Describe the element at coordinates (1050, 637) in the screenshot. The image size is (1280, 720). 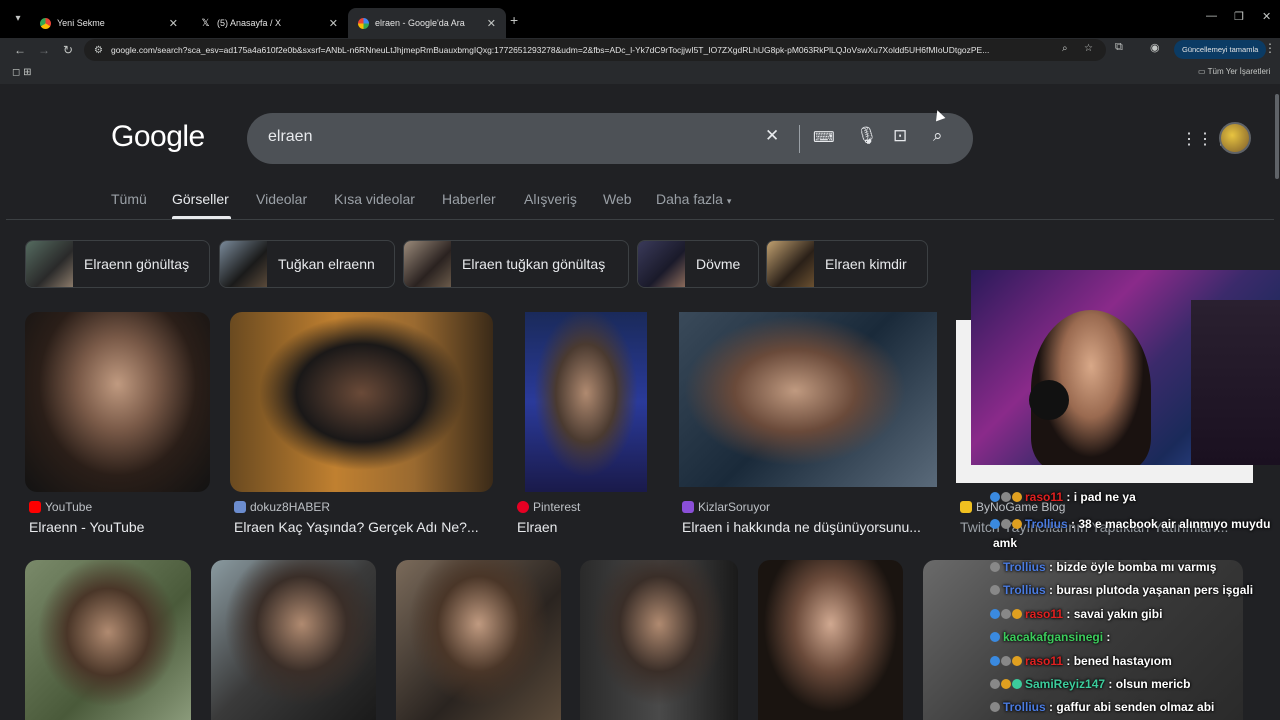
I see `chat-message: kacakafgansinegi :` at that location.